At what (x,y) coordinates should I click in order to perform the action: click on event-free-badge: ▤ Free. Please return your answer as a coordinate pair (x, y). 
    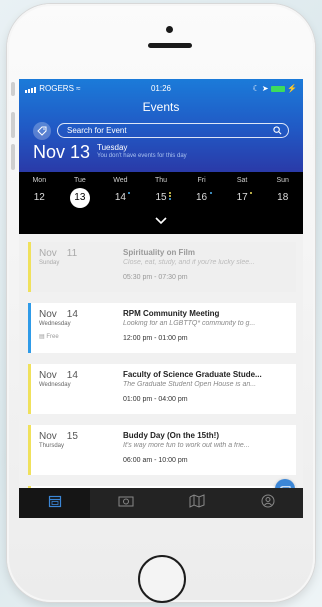
    Looking at the image, I should click on (49, 336).